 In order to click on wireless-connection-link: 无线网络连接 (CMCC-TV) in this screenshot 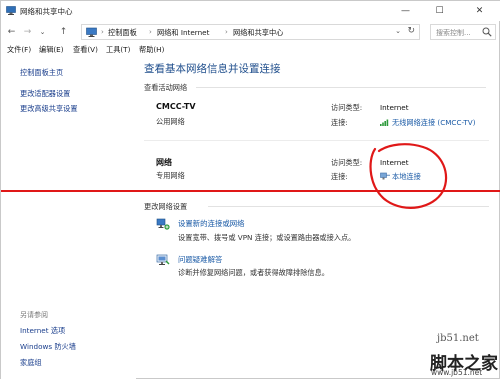, I will do `click(428, 123)`.